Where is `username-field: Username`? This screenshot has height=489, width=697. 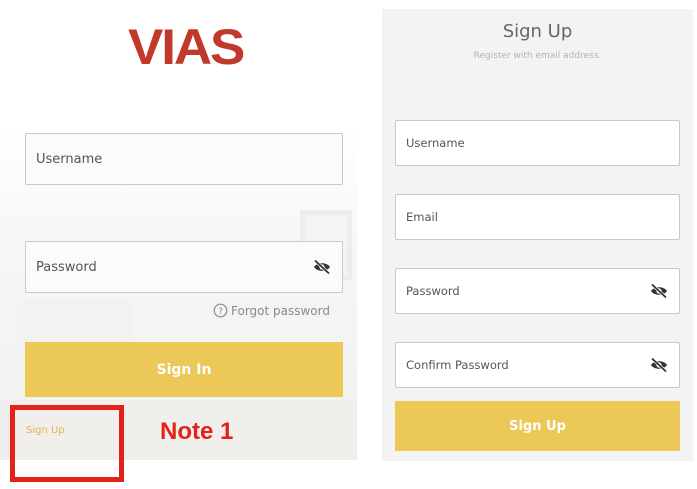 username-field: Username is located at coordinates (184, 159).